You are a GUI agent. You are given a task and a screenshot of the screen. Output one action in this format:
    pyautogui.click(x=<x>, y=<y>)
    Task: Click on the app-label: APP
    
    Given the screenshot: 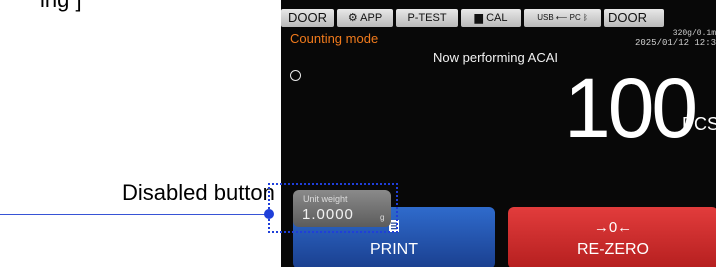 What is the action you would take?
    pyautogui.click(x=371, y=18)
    